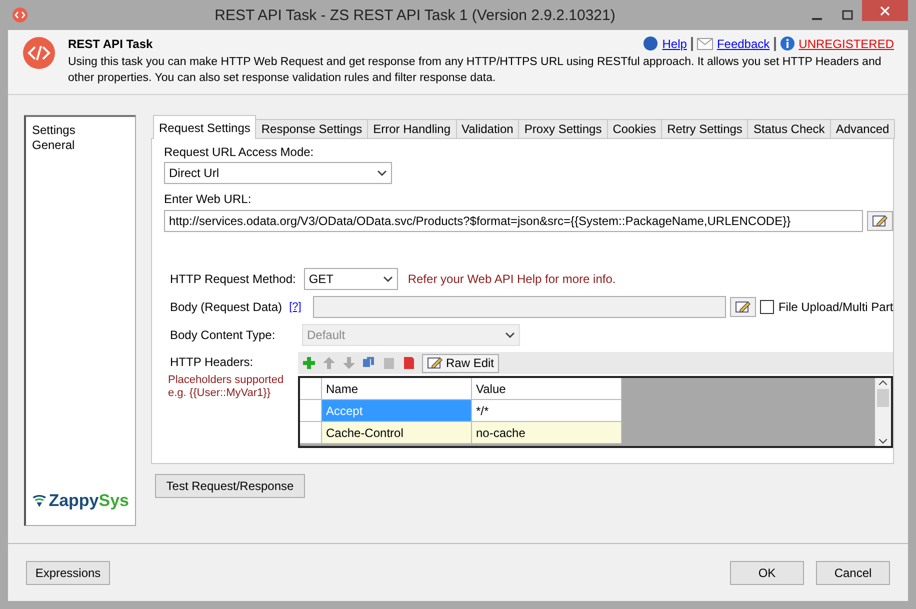 This screenshot has width=916, height=609. What do you see at coordinates (351, 279) in the screenshot?
I see `method-dropdown: GET` at bounding box center [351, 279].